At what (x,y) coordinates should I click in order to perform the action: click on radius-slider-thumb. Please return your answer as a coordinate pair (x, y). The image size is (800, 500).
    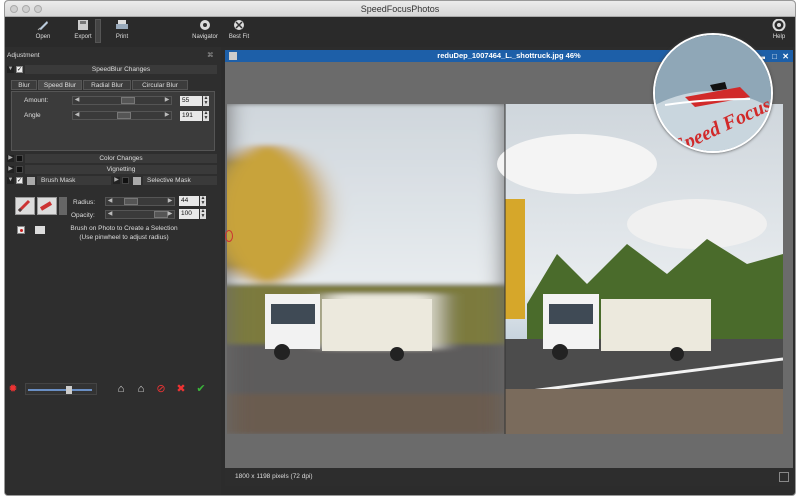
    Looking at the image, I should click on (131, 201).